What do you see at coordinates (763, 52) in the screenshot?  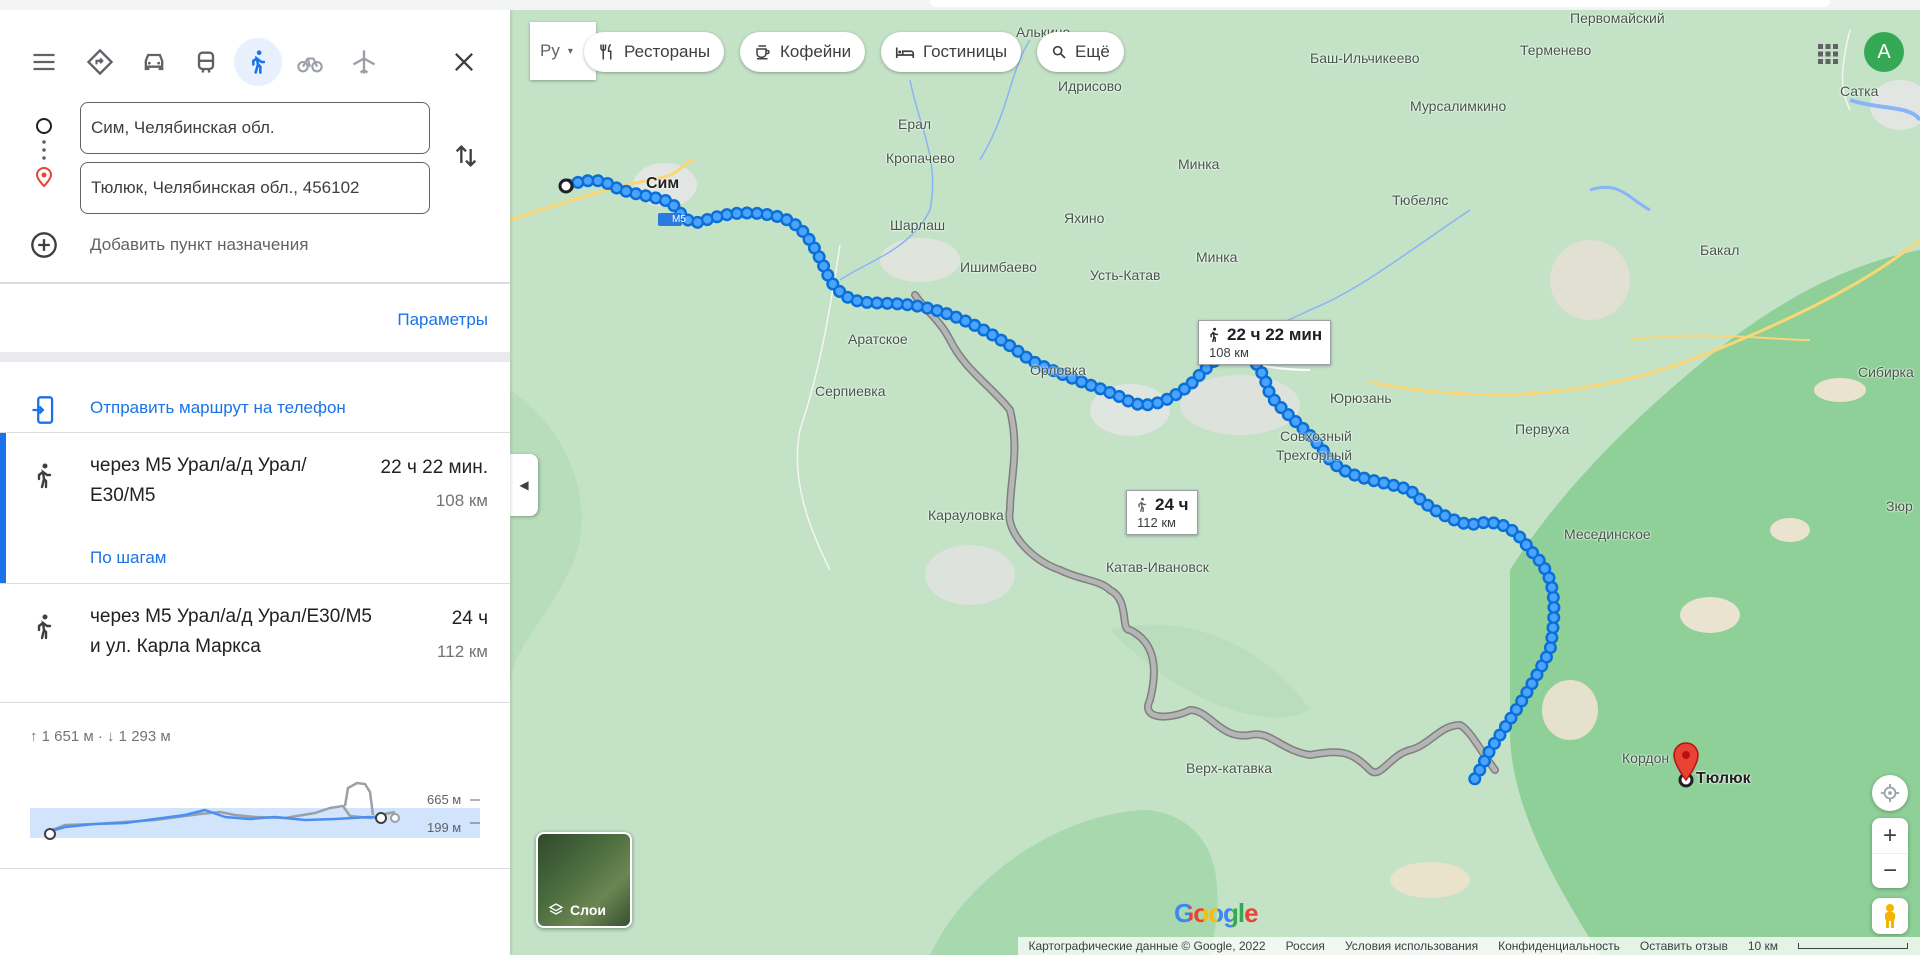 I see `coffee-icon` at bounding box center [763, 52].